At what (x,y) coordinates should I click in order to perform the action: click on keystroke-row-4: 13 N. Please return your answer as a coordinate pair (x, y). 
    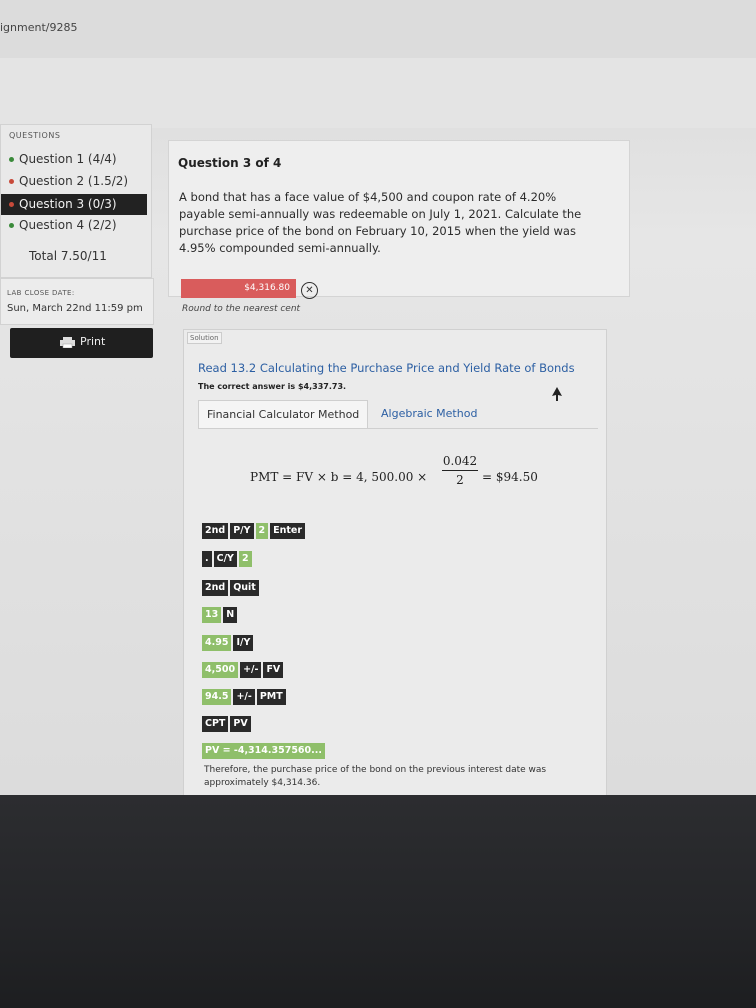
    Looking at the image, I should click on (220, 615).